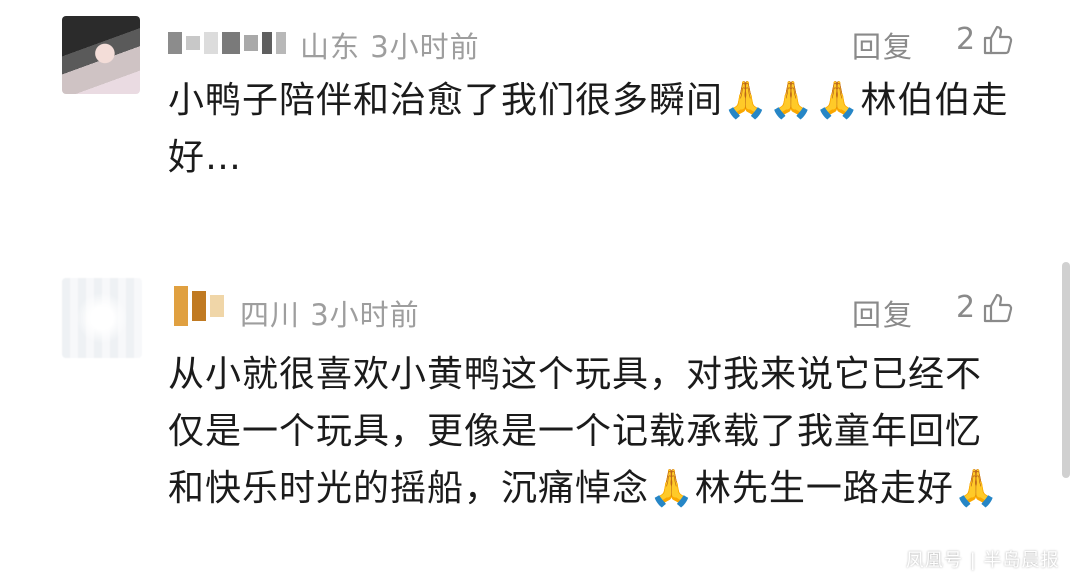  Describe the element at coordinates (330, 47) in the screenshot. I see `comment-location: 山东` at that location.